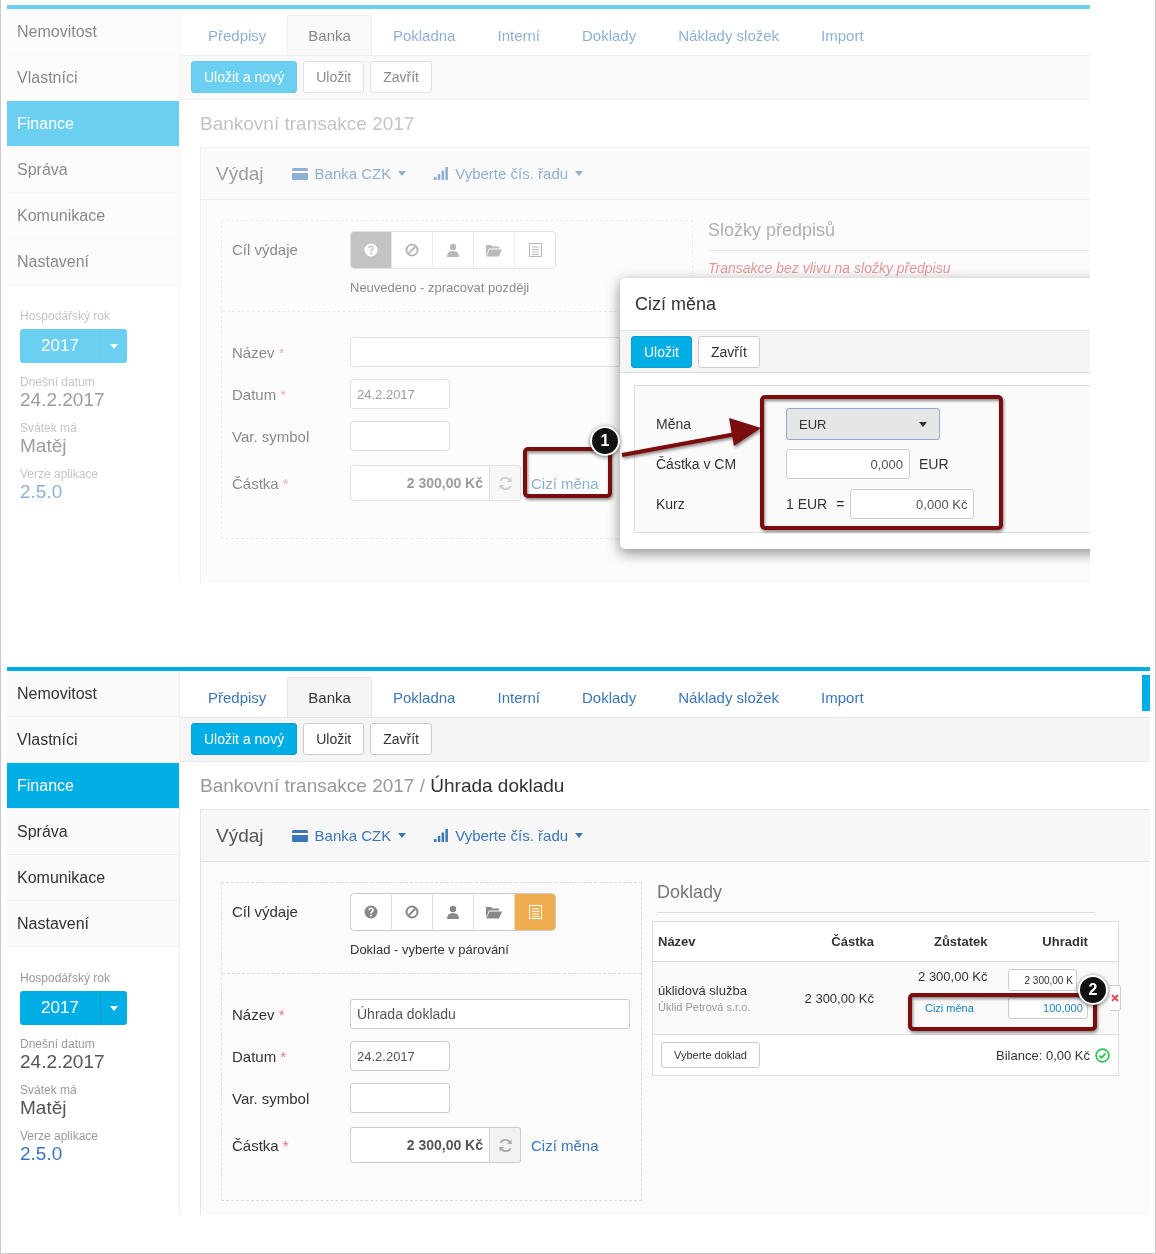 Image resolution: width=1156 pixels, height=1254 pixels. What do you see at coordinates (93, 786) in the screenshot?
I see `sidebar-item: Finance` at bounding box center [93, 786].